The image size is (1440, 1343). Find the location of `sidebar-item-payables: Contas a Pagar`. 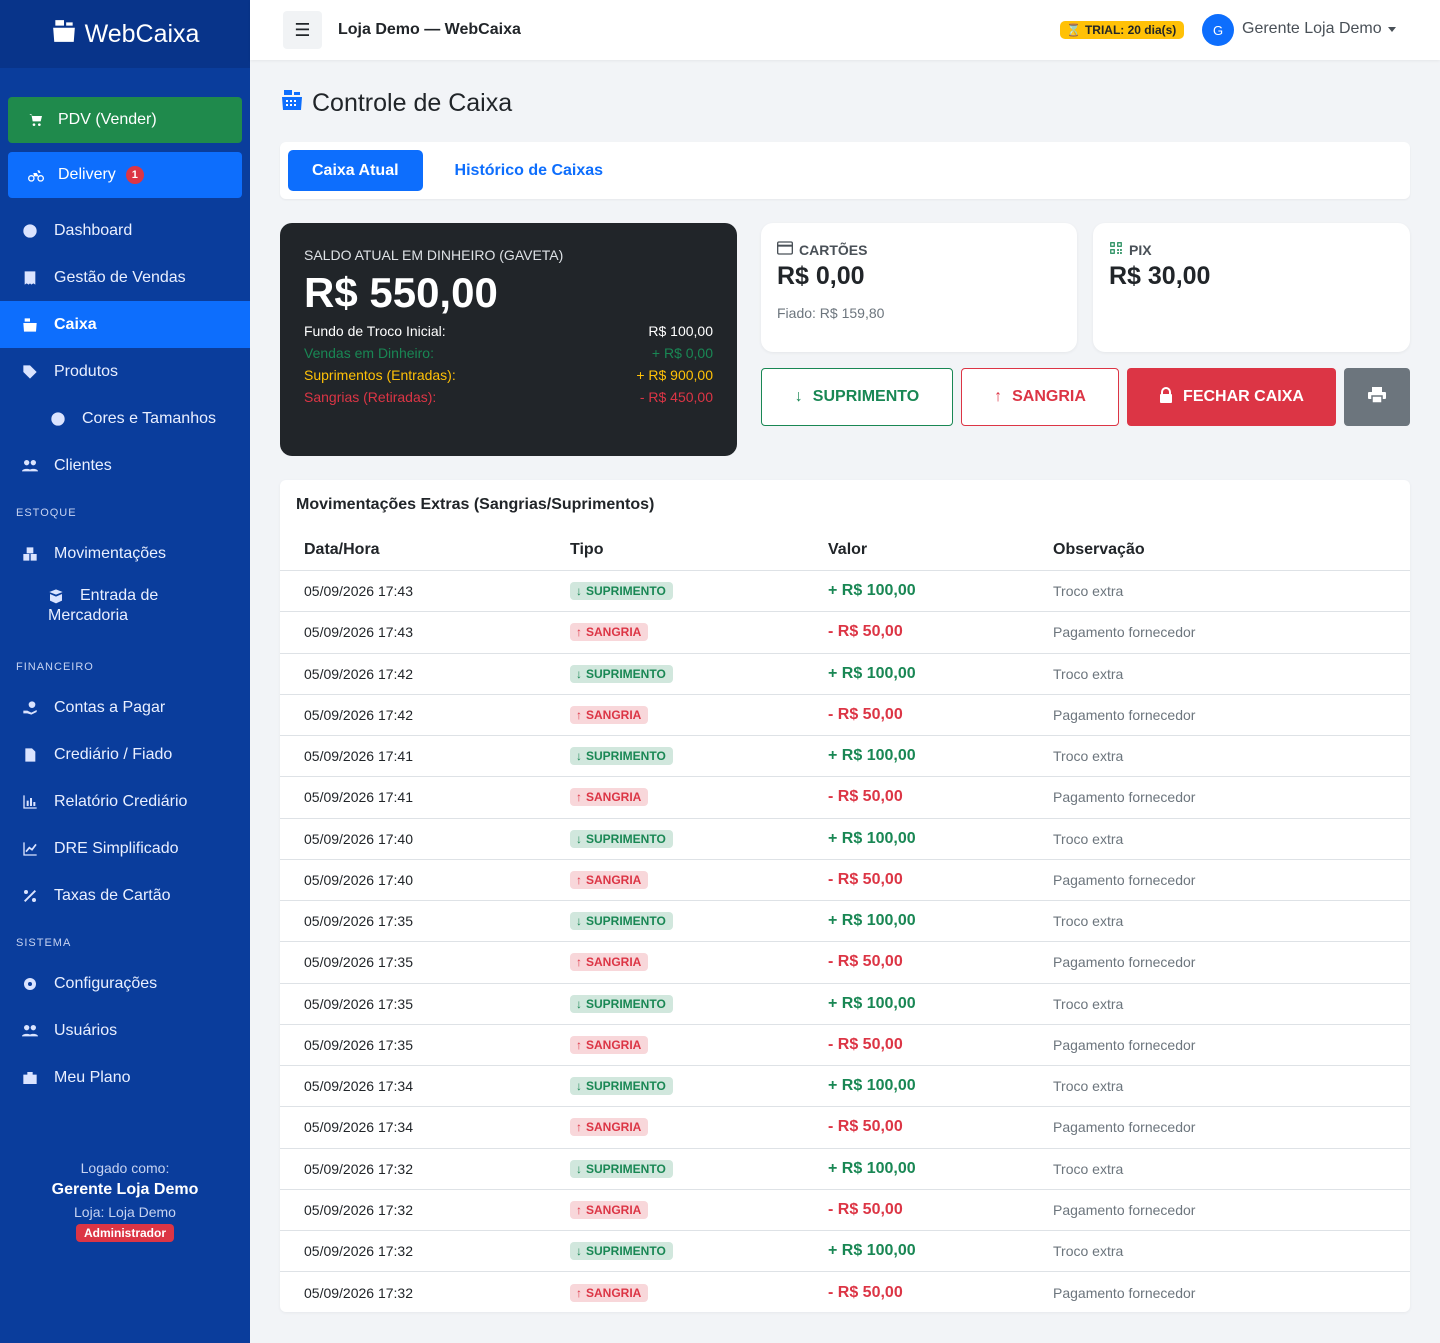

sidebar-item-payables: Contas a Pagar is located at coordinates (125, 707).